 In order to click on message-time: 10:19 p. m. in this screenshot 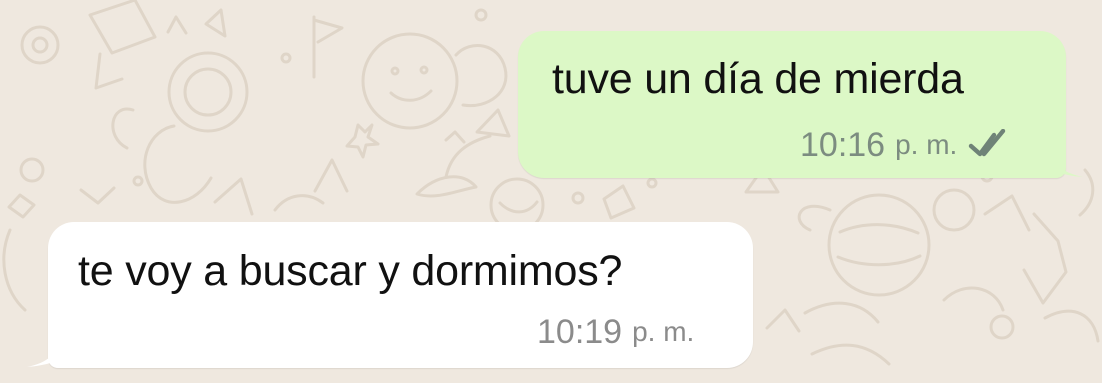, I will do `click(616, 332)`.